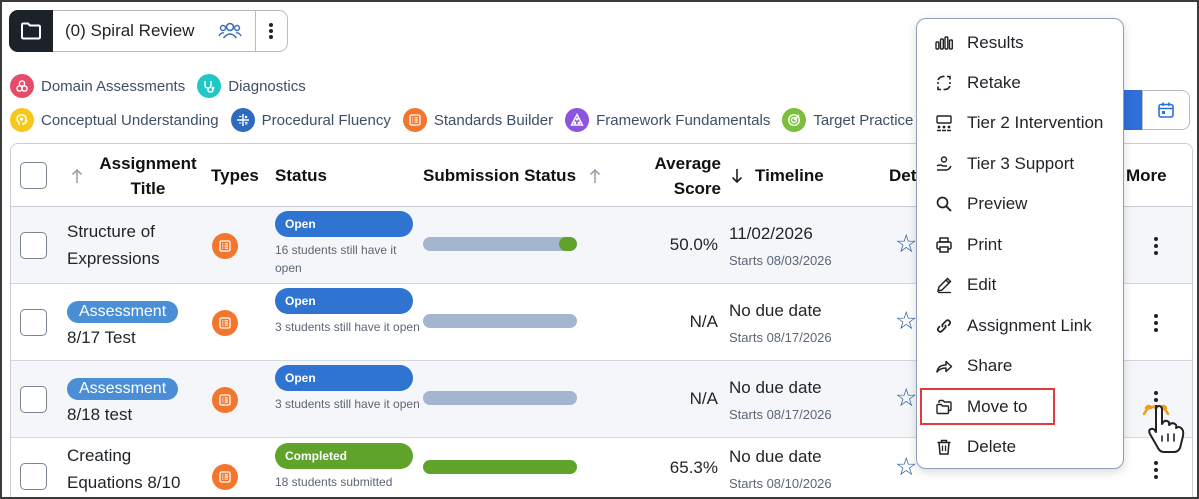 This screenshot has width=1199, height=499. I want to click on bar-chart-icon, so click(944, 43).